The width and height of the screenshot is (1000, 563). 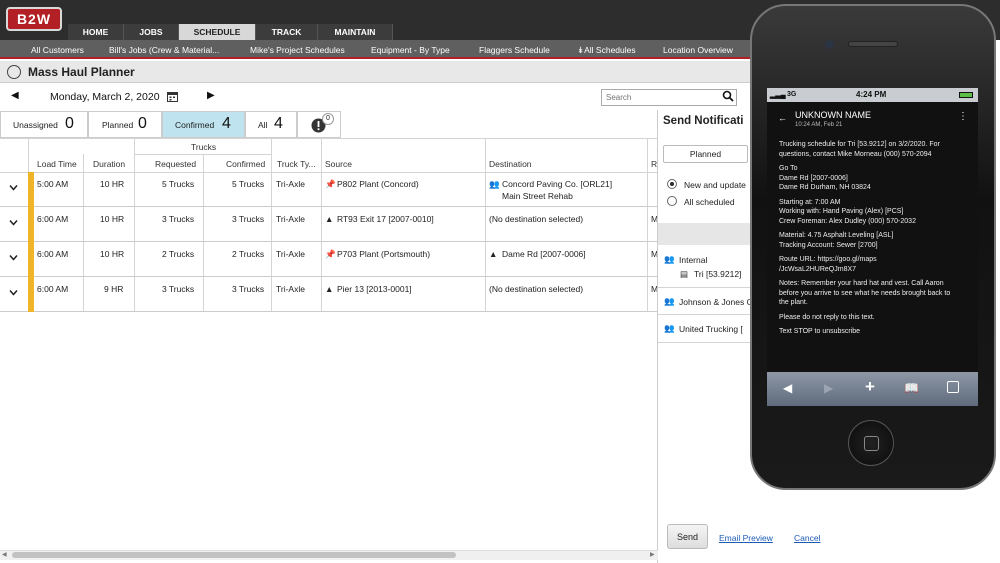 What do you see at coordinates (911, 388) in the screenshot?
I see `bookmarks-icon: 📖` at bounding box center [911, 388].